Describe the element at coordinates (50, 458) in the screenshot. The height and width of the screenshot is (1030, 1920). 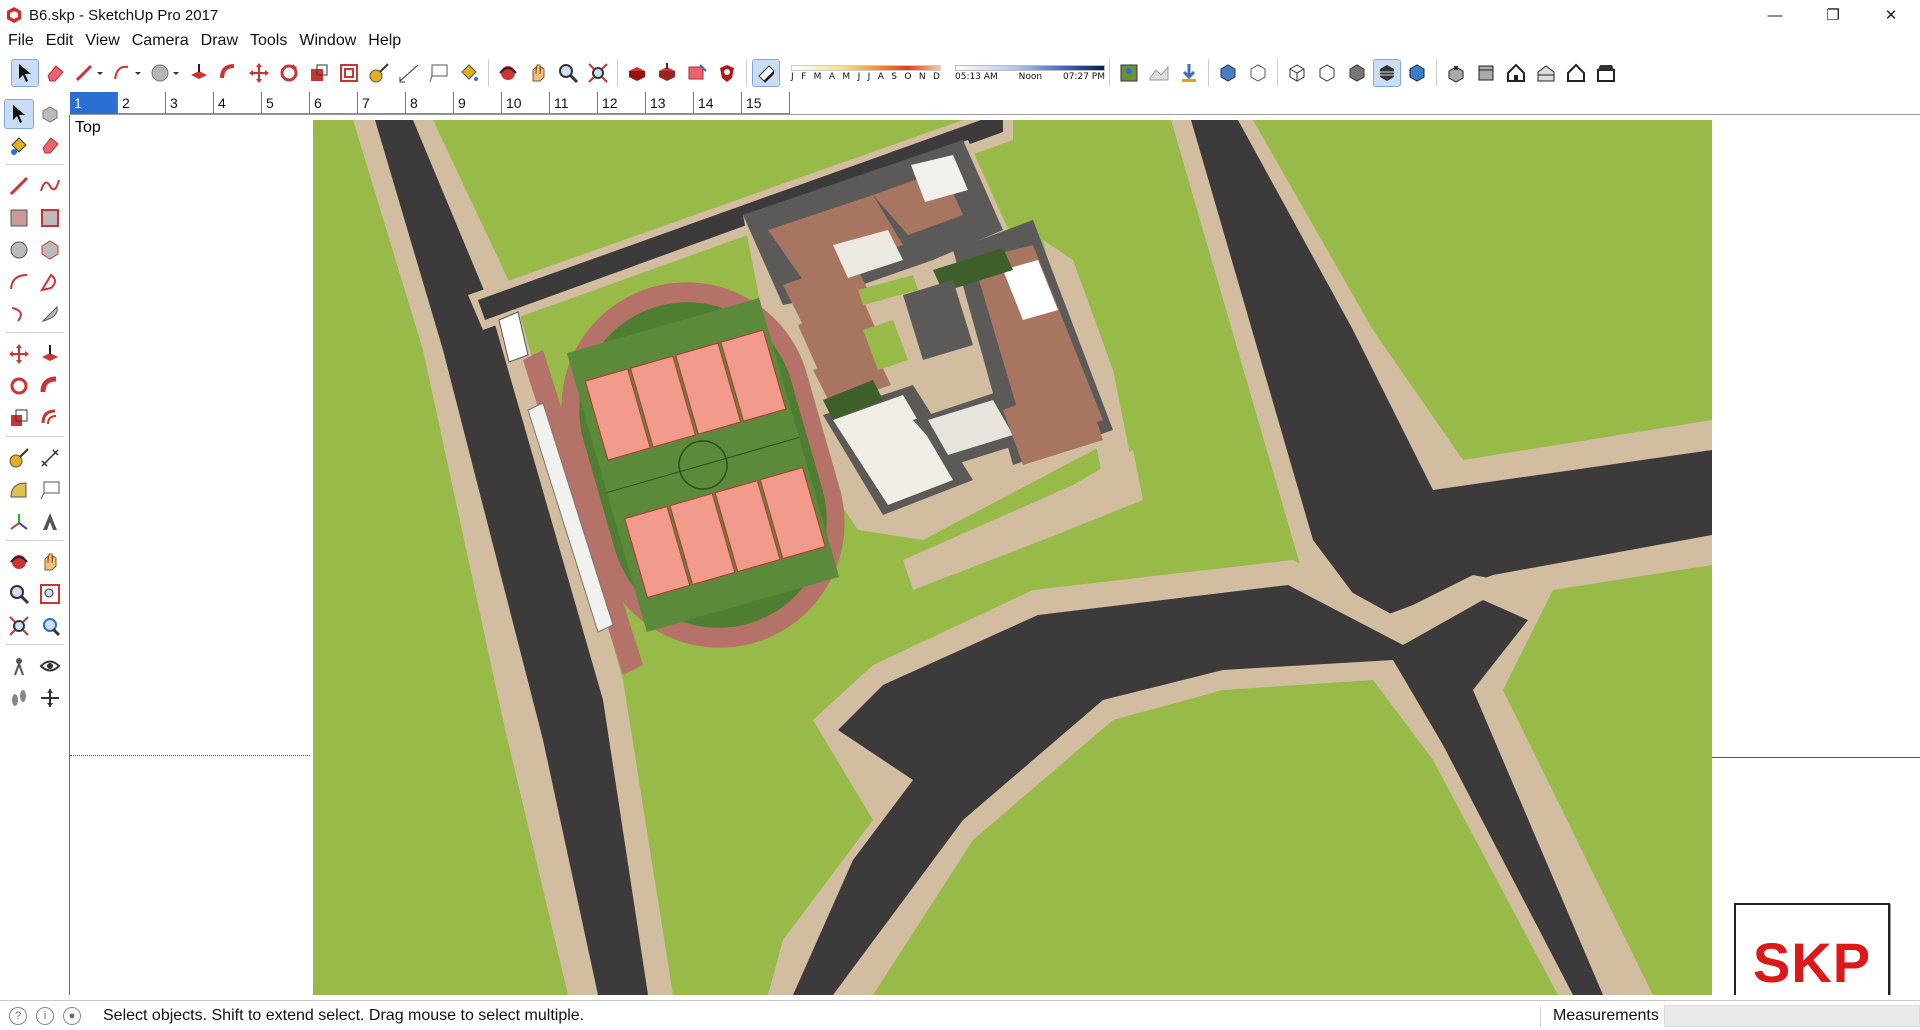
I see `dimension-icon` at that location.